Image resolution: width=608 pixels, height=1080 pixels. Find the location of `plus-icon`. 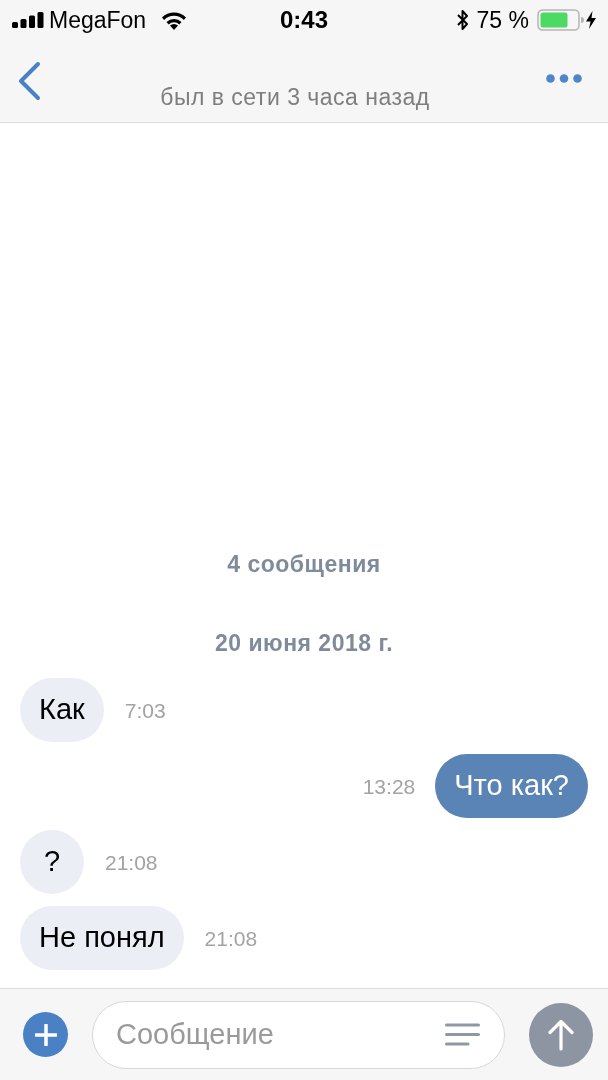

plus-icon is located at coordinates (45, 1034).